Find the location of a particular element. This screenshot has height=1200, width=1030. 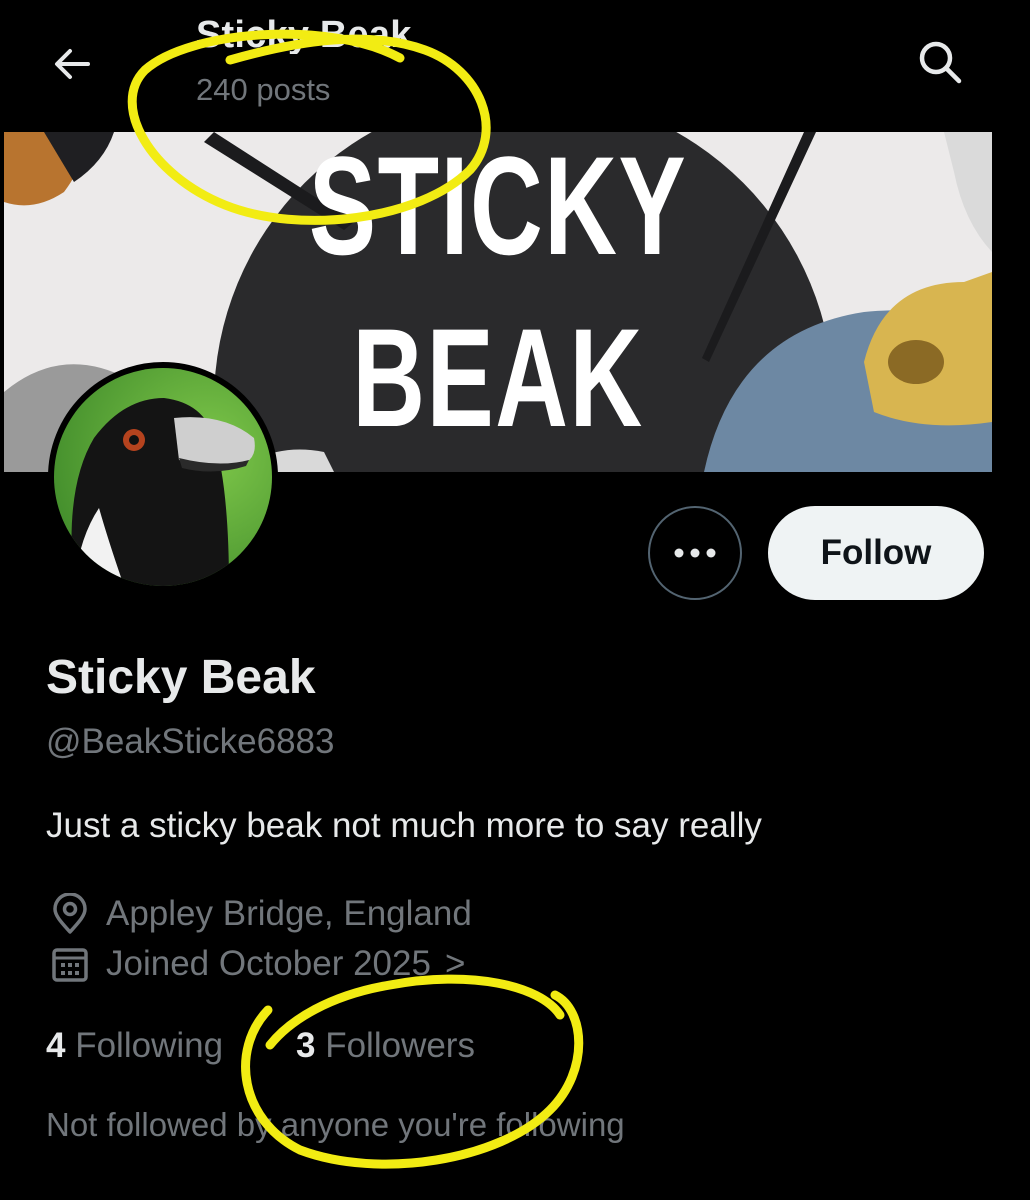

joined-row: Joined October 2025 > is located at coordinates (256, 964).